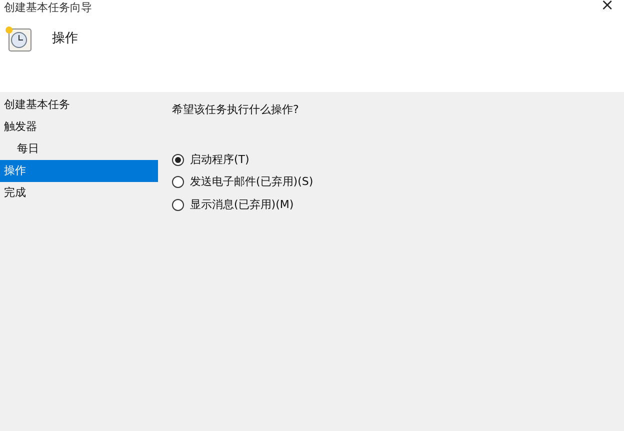 This screenshot has height=431, width=624. Describe the element at coordinates (79, 105) in the screenshot. I see `sidebar-item: 创建基本任务` at that location.